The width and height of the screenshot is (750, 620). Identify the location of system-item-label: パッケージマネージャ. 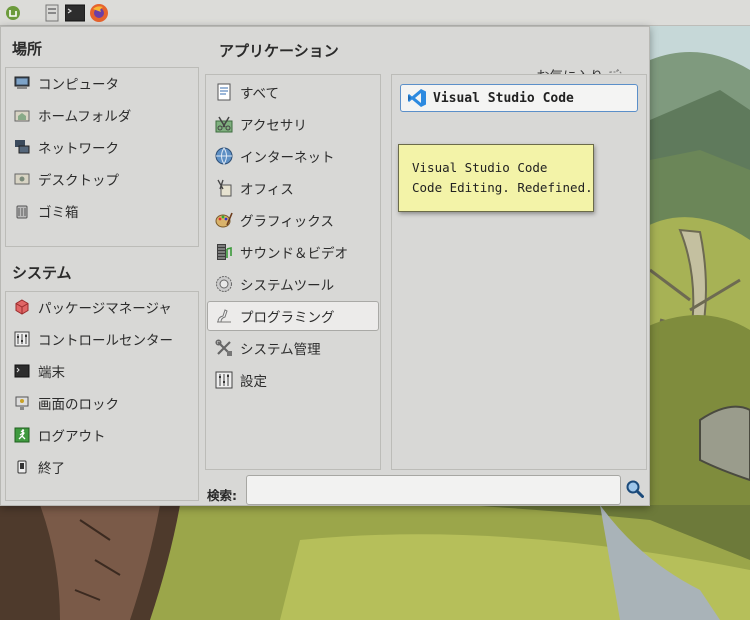
(105, 309).